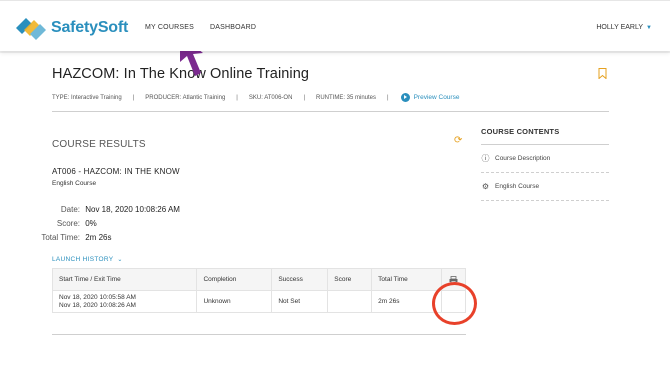 This screenshot has height=374, width=670. Describe the element at coordinates (454, 303) in the screenshot. I see `annotation-circle` at that location.